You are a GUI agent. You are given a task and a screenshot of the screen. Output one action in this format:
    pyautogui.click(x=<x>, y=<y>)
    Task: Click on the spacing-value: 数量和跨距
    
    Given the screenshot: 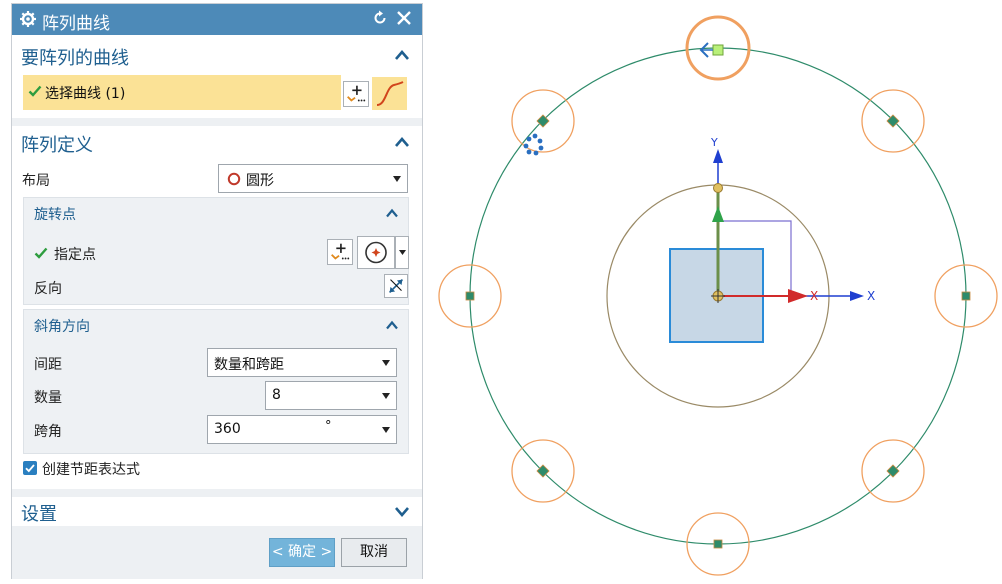 What is the action you would take?
    pyautogui.click(x=249, y=365)
    